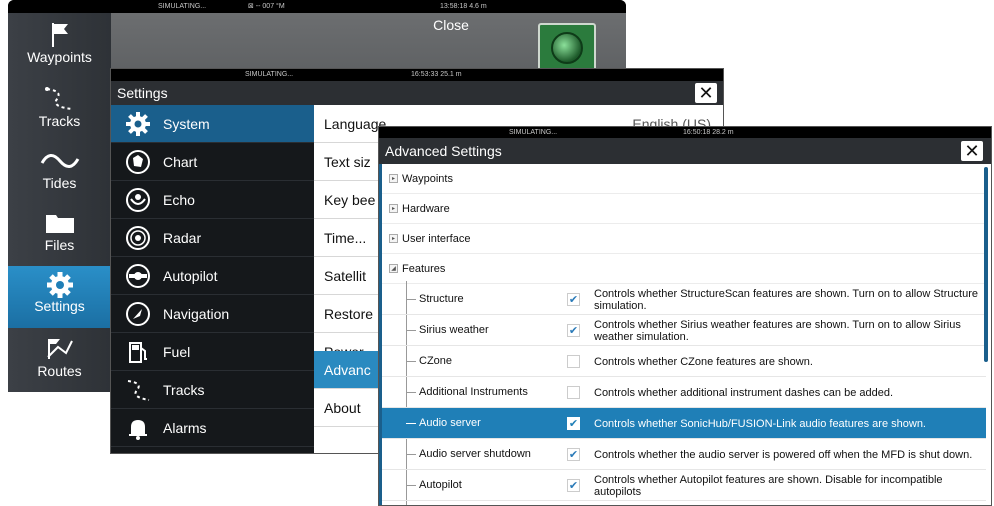 This screenshot has height=506, width=994. I want to click on radar-app-tile, so click(567, 48).